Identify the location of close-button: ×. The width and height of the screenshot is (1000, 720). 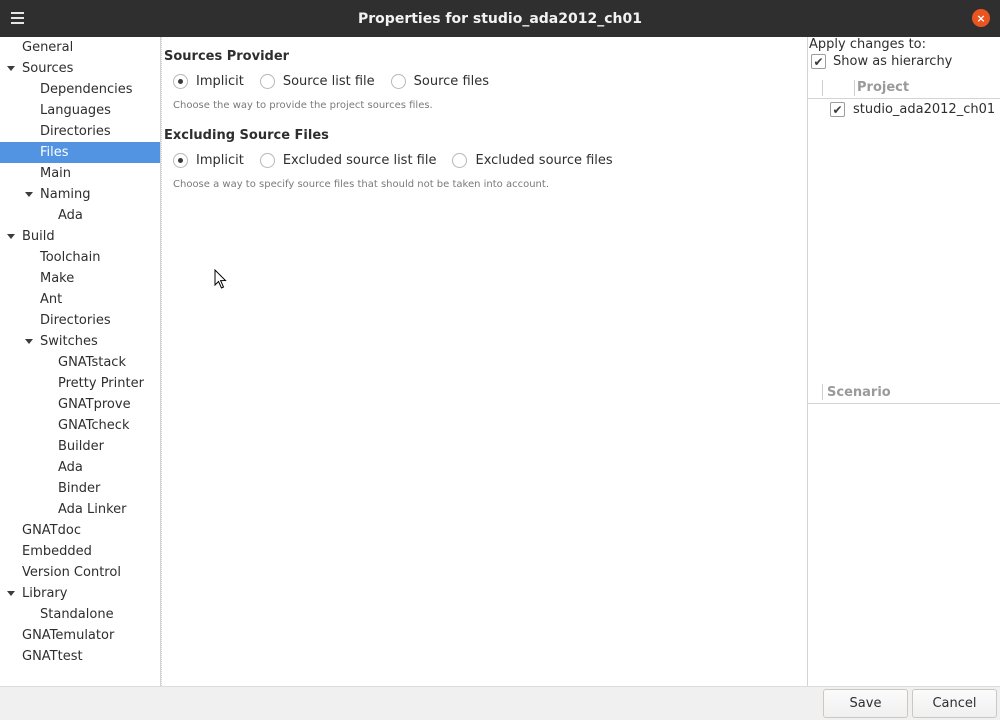
(981, 18).